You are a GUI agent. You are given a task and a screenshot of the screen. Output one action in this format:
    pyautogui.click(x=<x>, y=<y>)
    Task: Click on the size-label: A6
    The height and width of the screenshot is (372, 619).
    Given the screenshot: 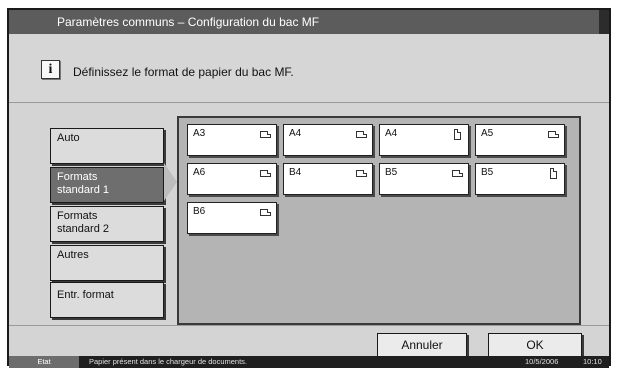 What is the action you would take?
    pyautogui.click(x=199, y=172)
    